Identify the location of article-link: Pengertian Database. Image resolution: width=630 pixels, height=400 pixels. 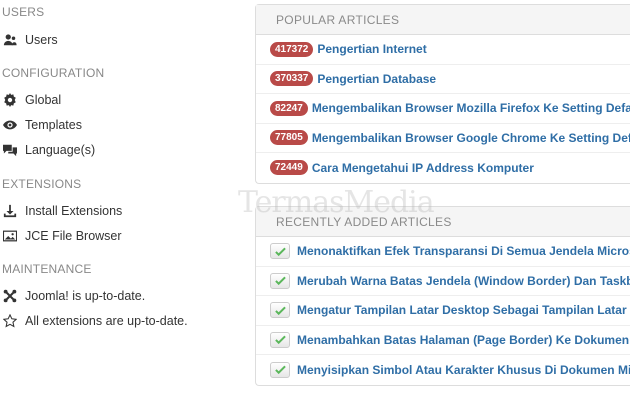
(376, 79).